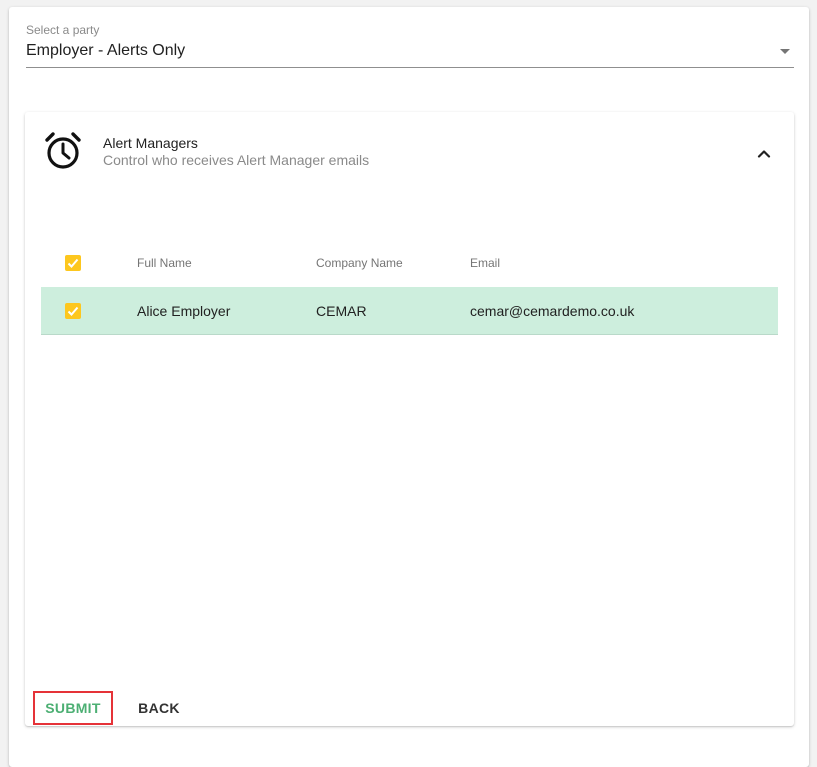 This screenshot has height=767, width=817. I want to click on select-all-cell, so click(73, 263).